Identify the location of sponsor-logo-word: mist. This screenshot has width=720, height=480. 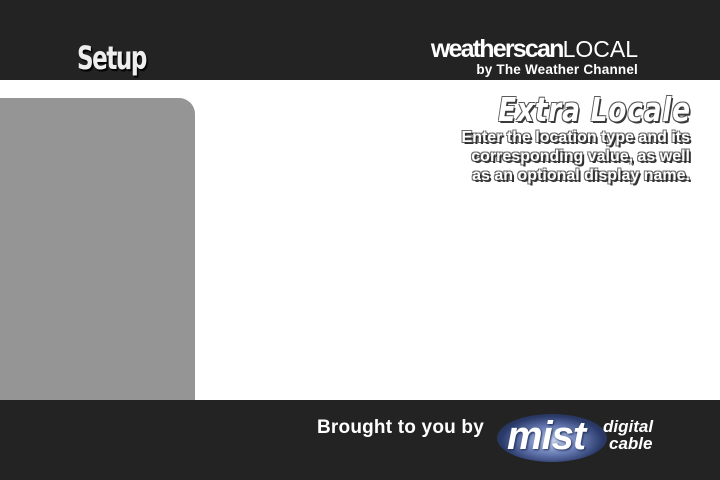
(546, 436).